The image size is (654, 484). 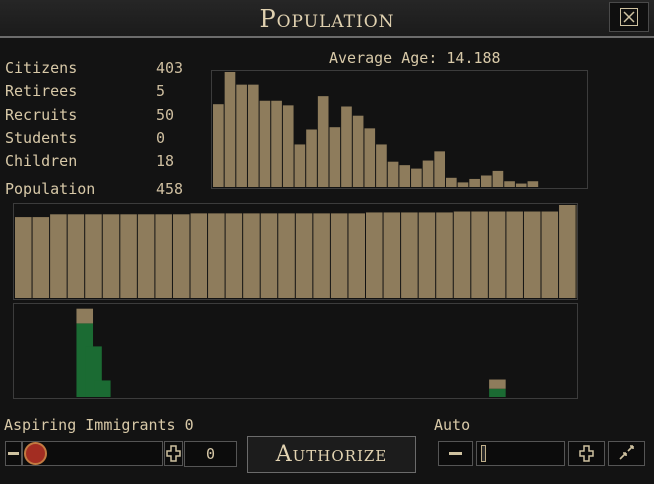 I want to click on authorize-button: Authorize, so click(x=331, y=454).